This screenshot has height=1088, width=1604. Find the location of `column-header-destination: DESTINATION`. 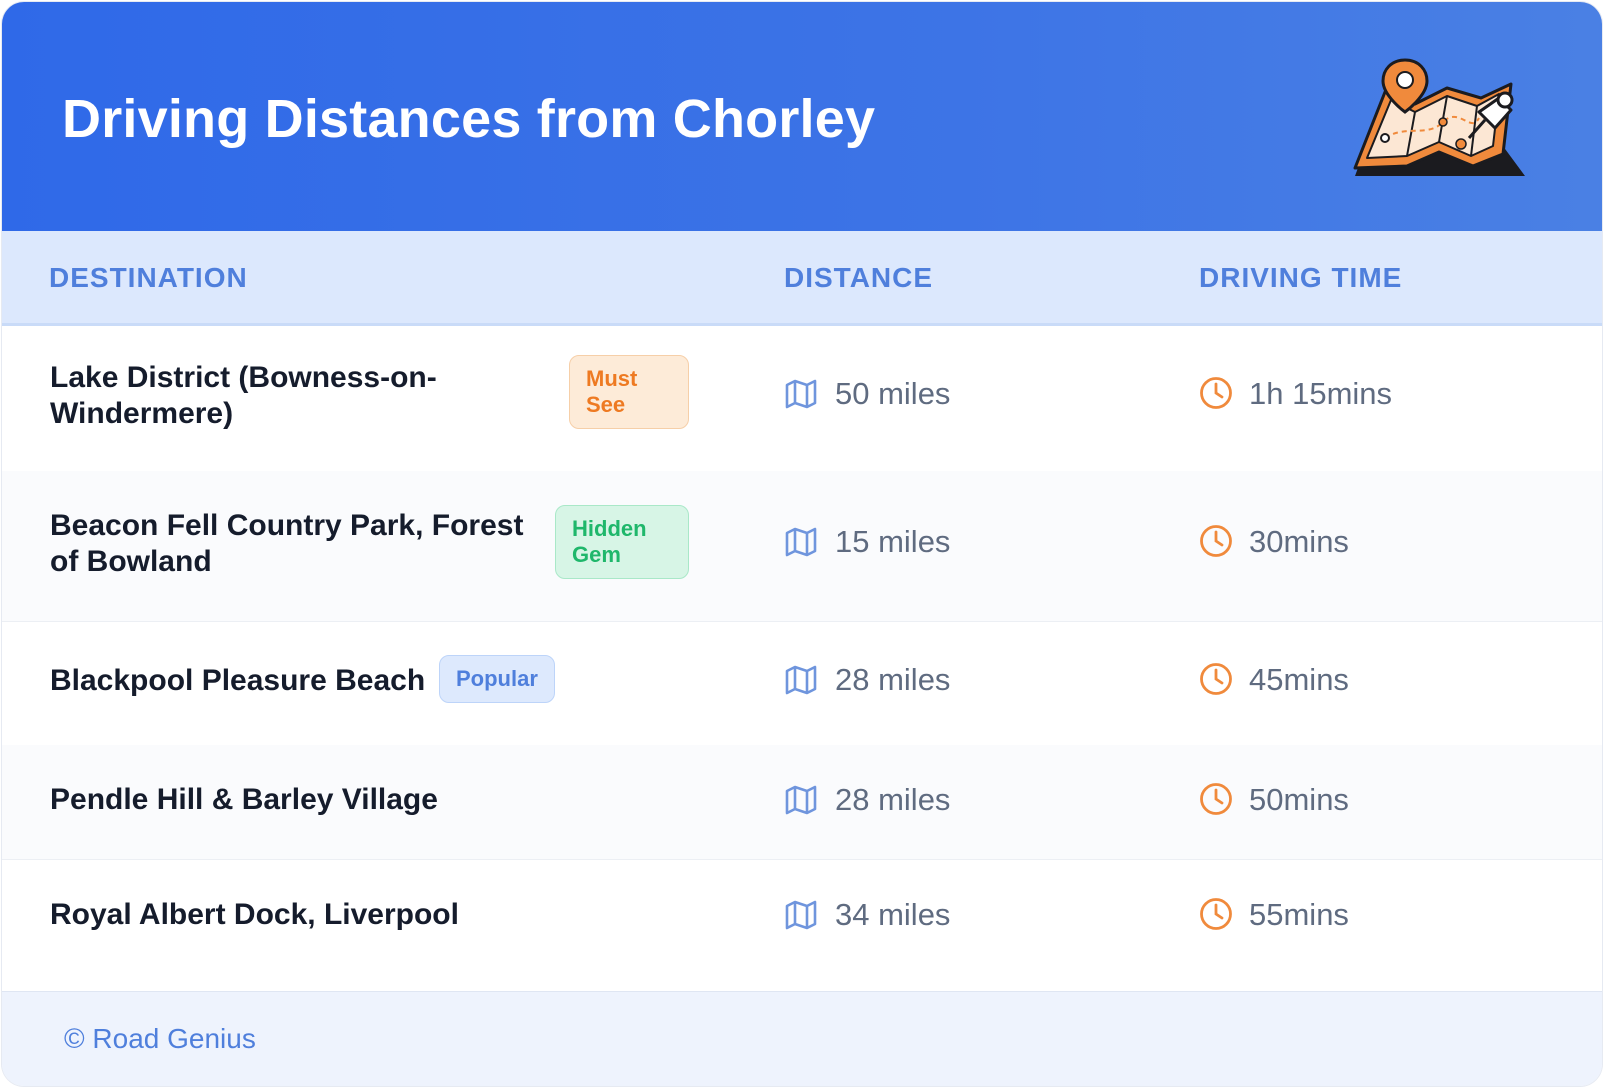

column-header-destination: DESTINATION is located at coordinates (148, 277).